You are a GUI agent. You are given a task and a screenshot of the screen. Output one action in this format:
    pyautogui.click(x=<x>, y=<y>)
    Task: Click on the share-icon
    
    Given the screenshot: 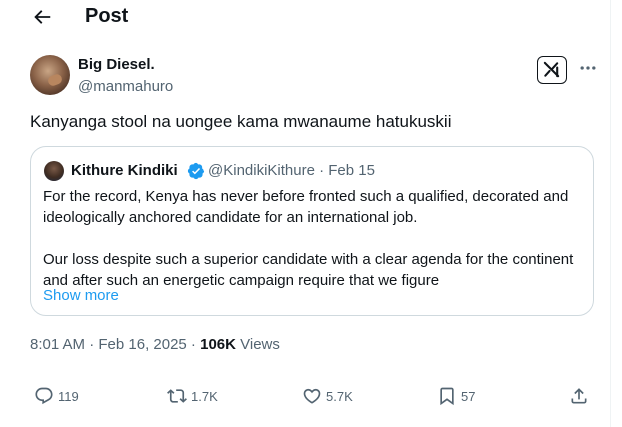 What is the action you would take?
    pyautogui.click(x=579, y=396)
    